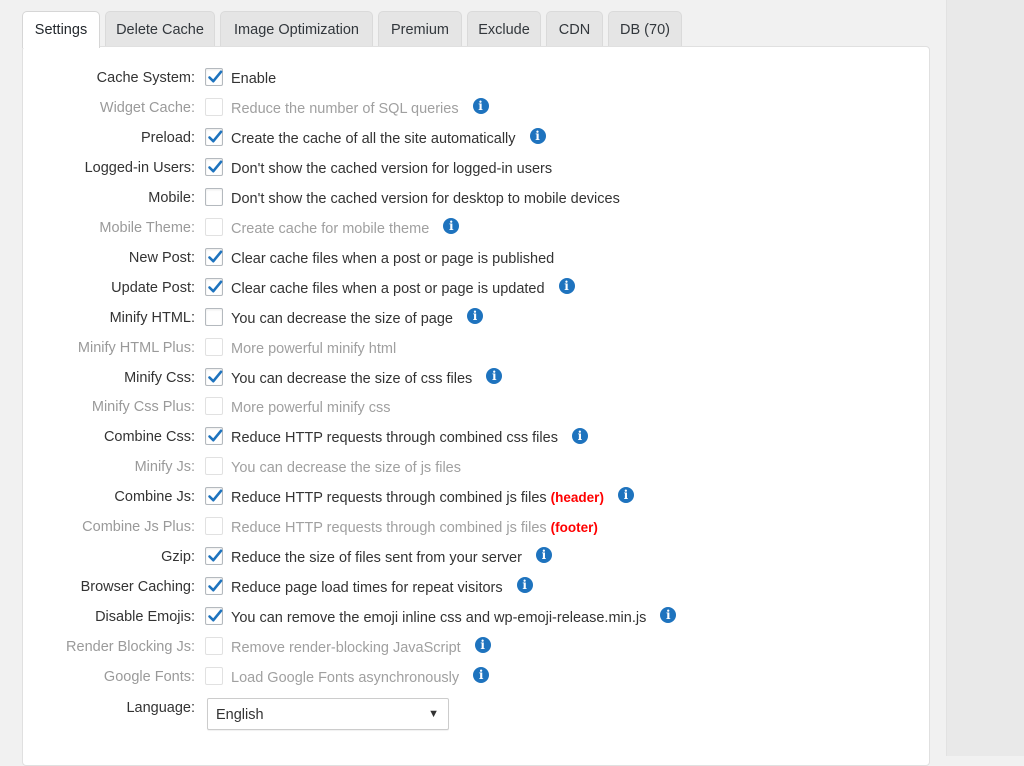 Image resolution: width=1024 pixels, height=766 pixels. I want to click on option-label: Minify Js:, so click(164, 467).